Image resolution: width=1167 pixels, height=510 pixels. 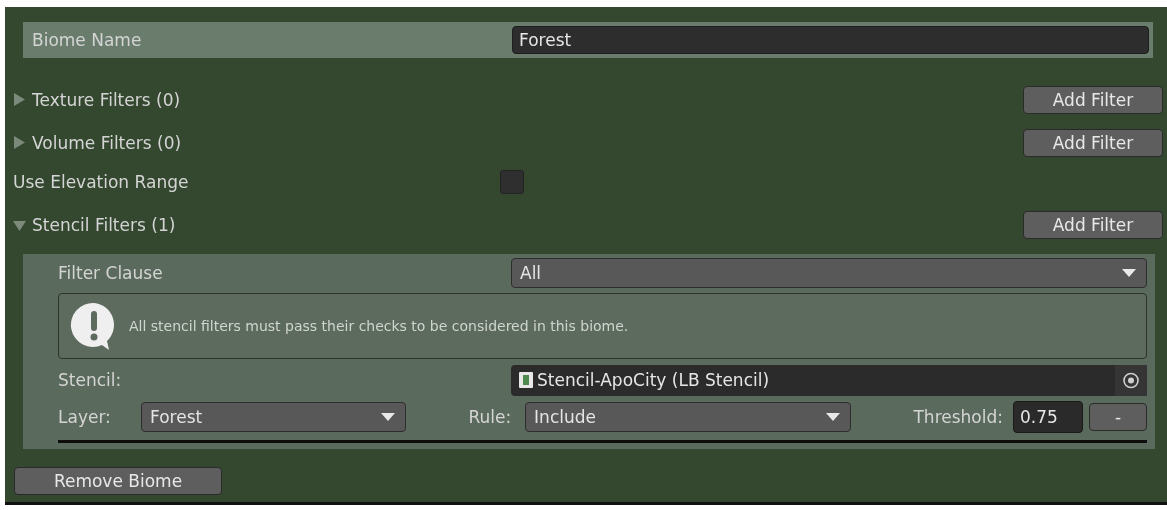 I want to click on foldout-label: Texture Filters (0), so click(x=106, y=99).